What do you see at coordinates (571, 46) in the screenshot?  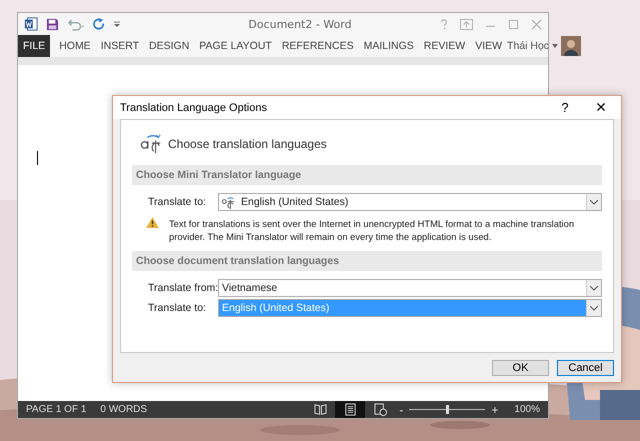 I see `avatar-icon` at bounding box center [571, 46].